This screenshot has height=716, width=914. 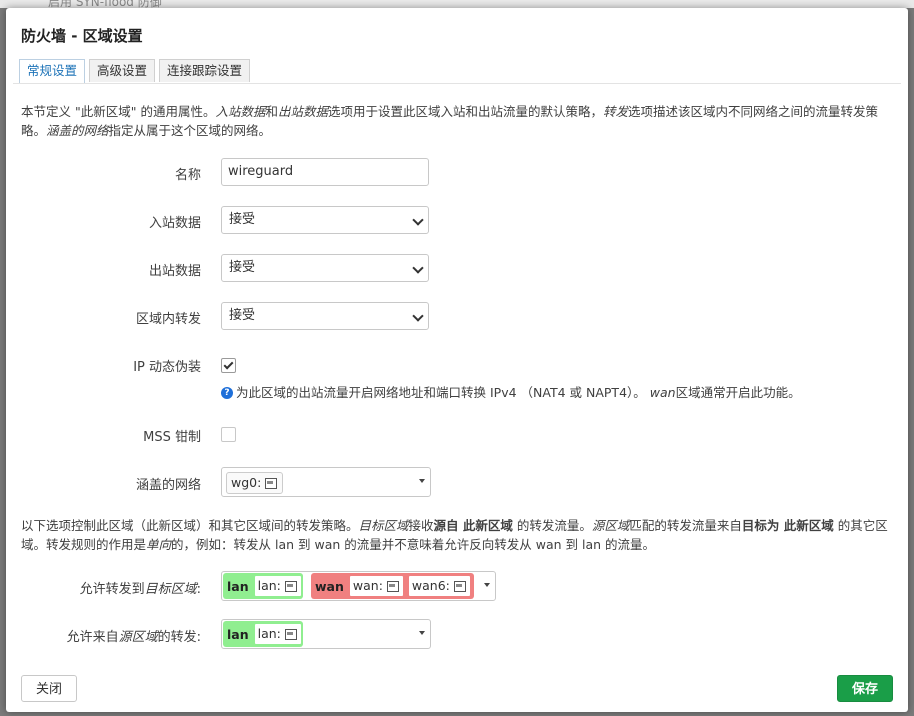 I want to click on close-button: 关闭, so click(x=49, y=688).